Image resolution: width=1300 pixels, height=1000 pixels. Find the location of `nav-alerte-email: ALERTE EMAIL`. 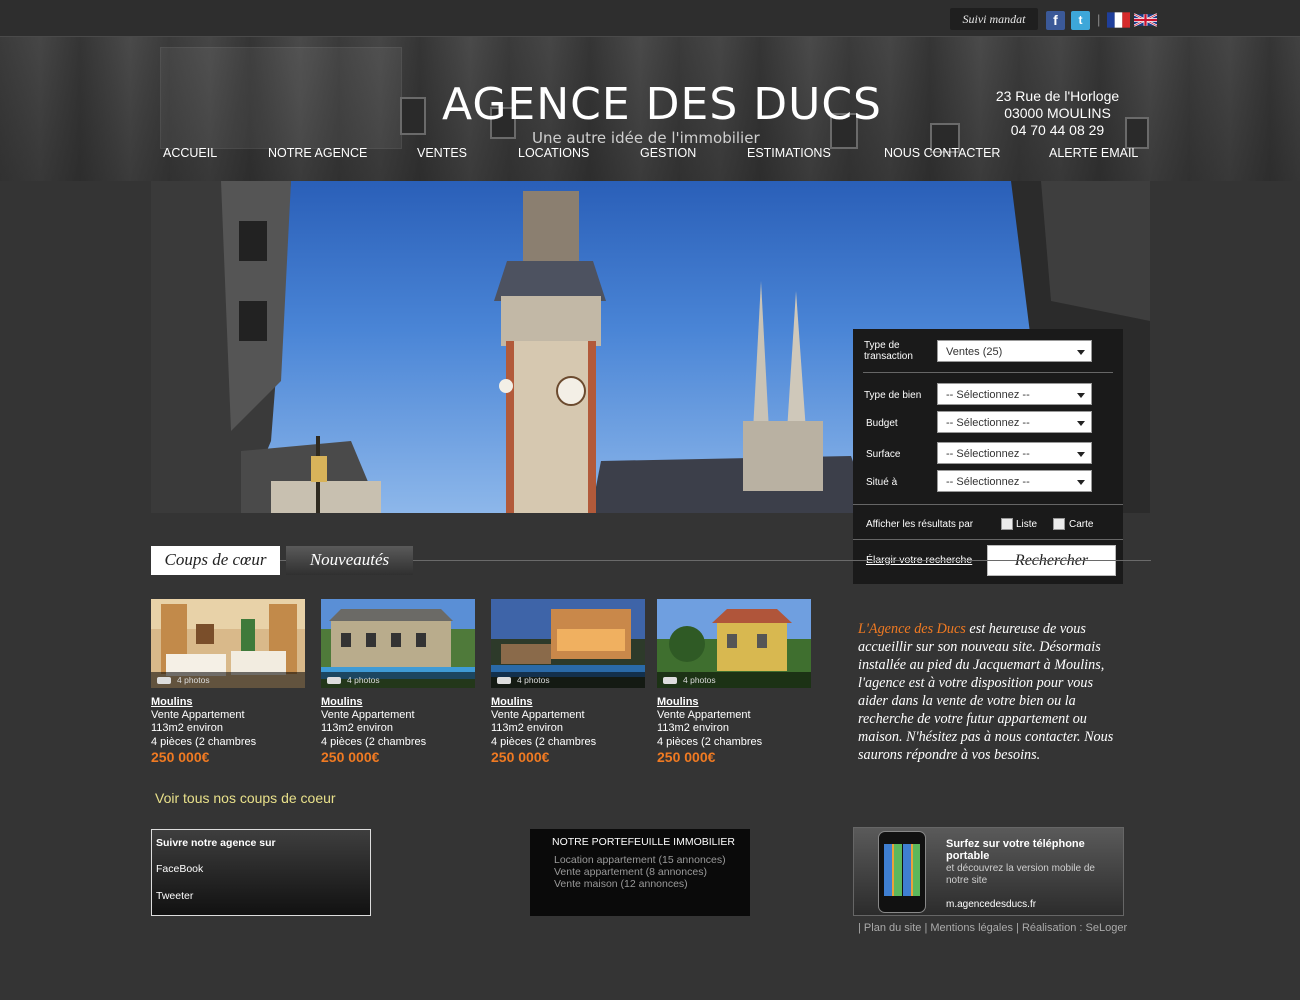

nav-alerte-email: ALERTE EMAIL is located at coordinates (1093, 153).